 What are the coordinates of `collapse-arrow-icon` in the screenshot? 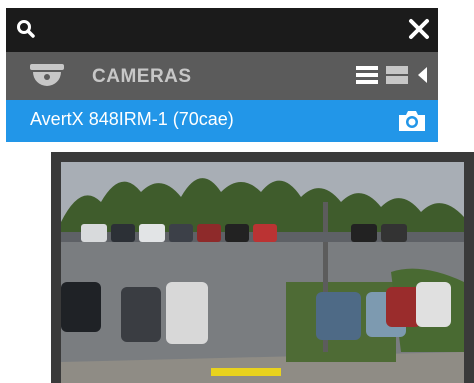 It's located at (422, 77).